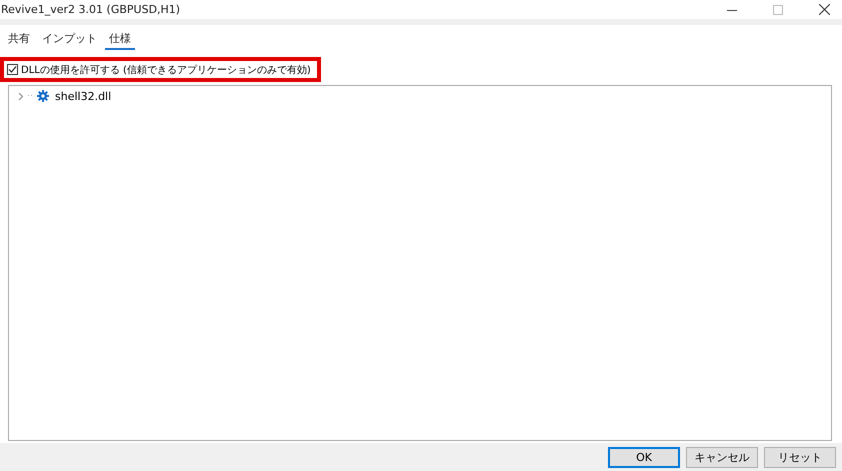  Describe the element at coordinates (800, 457) in the screenshot. I see `dialog-button: リセット` at that location.